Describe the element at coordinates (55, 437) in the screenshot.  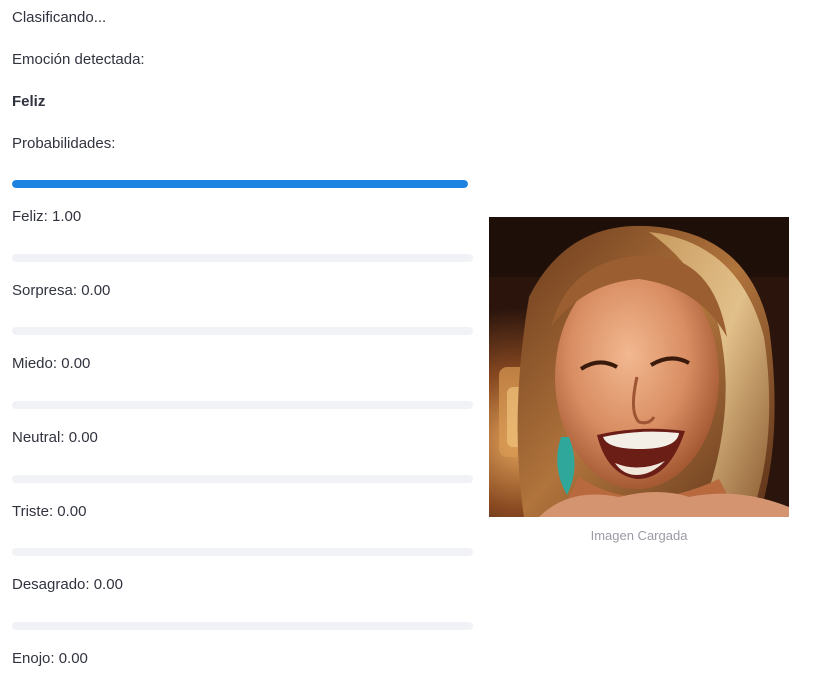
I see `probability-label-neutral: Neutral: 0.00` at that location.